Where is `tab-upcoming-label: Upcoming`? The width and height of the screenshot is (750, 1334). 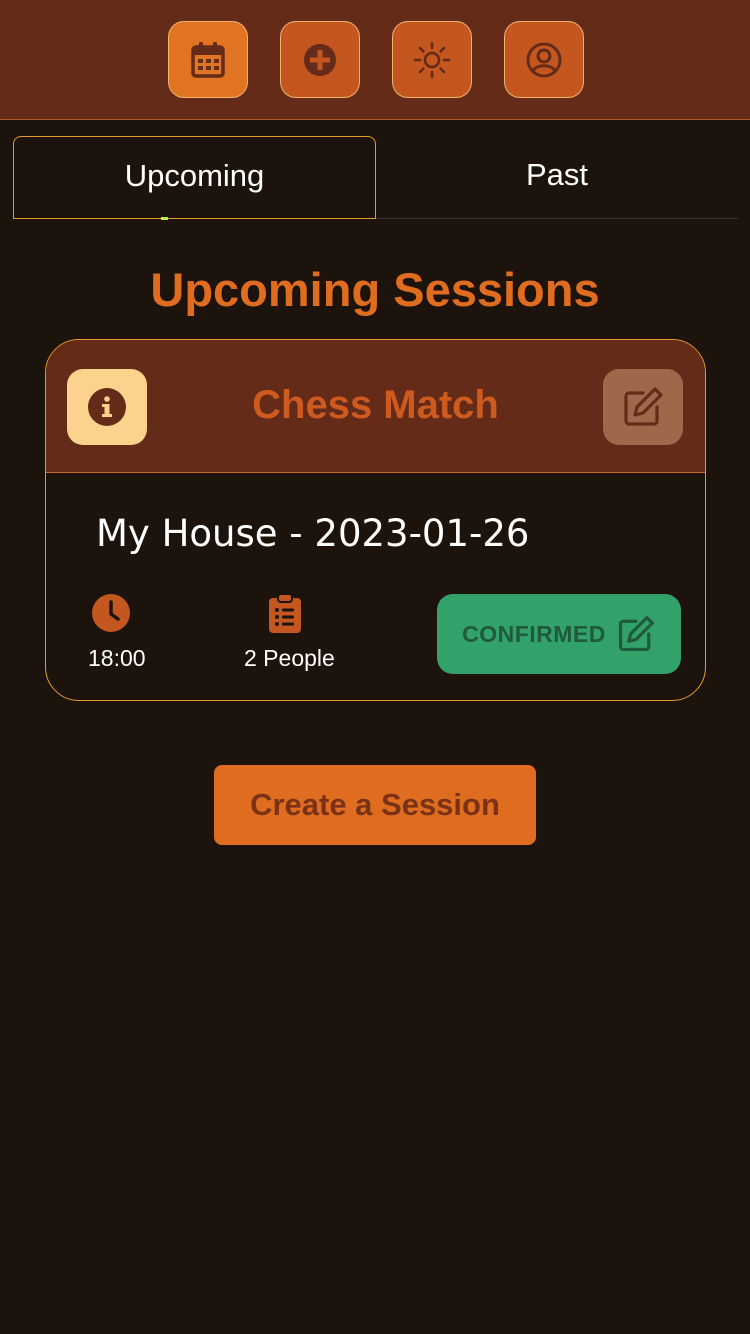 tab-upcoming-label: Upcoming is located at coordinates (194, 175).